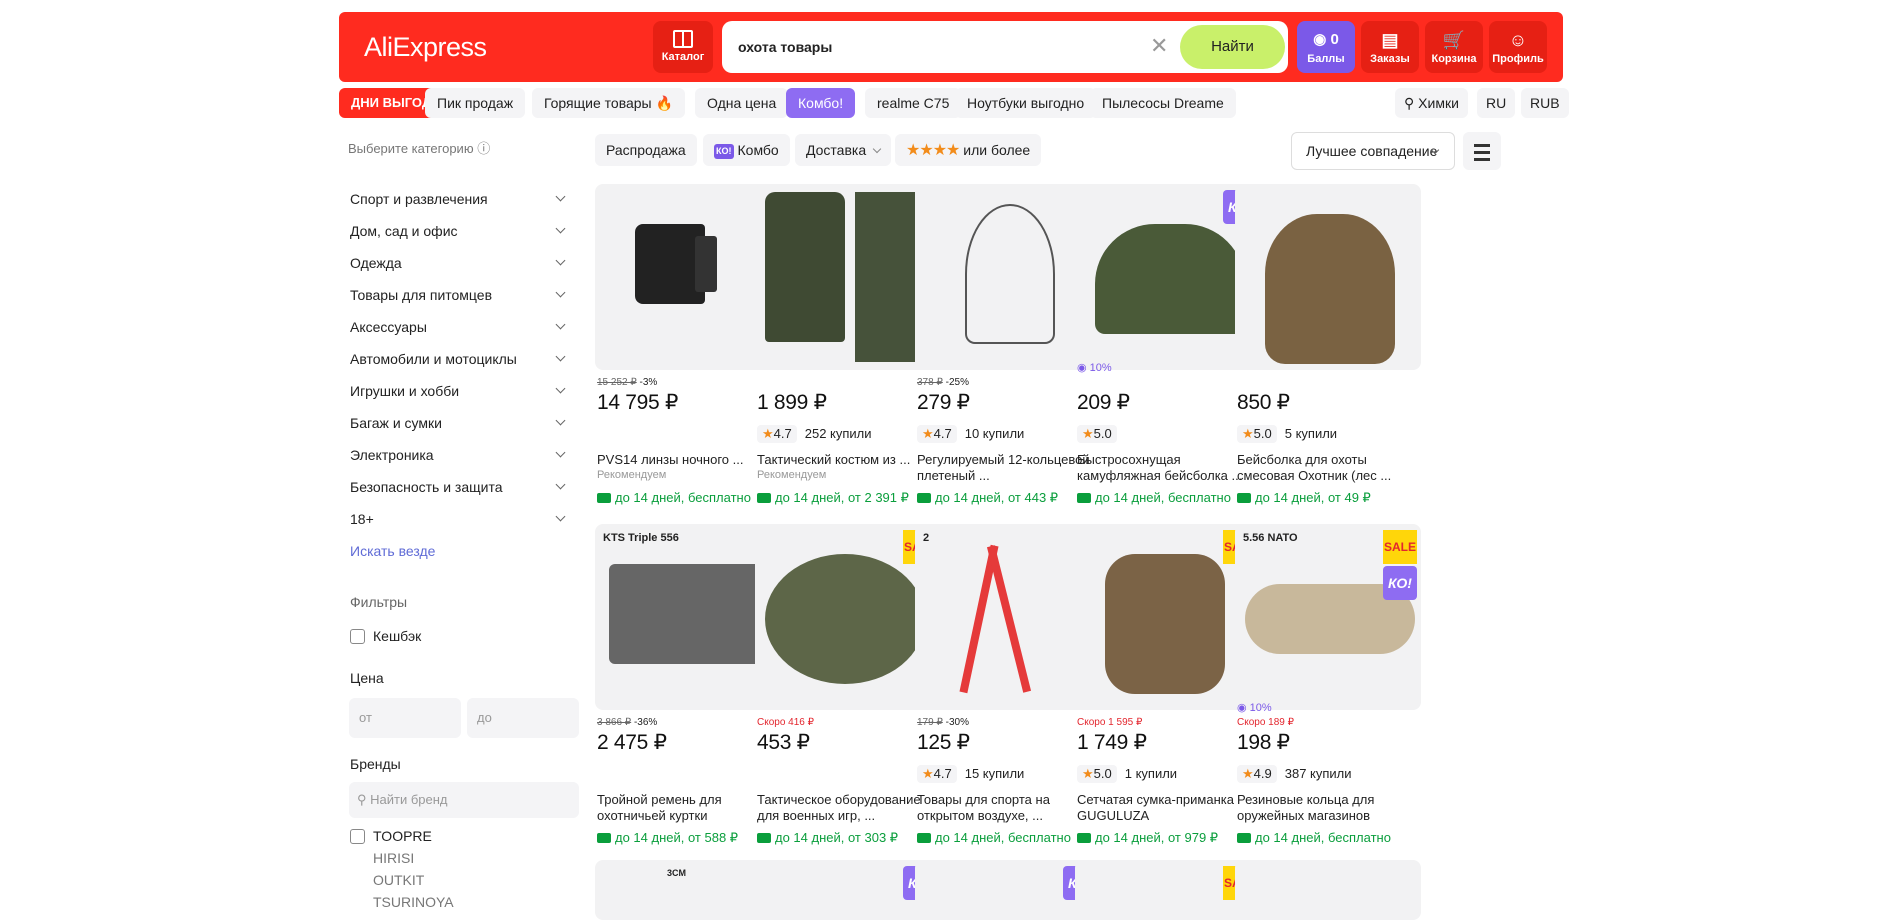  I want to click on delivery-info: до 14 дней, от 443 ₽, so click(987, 498).